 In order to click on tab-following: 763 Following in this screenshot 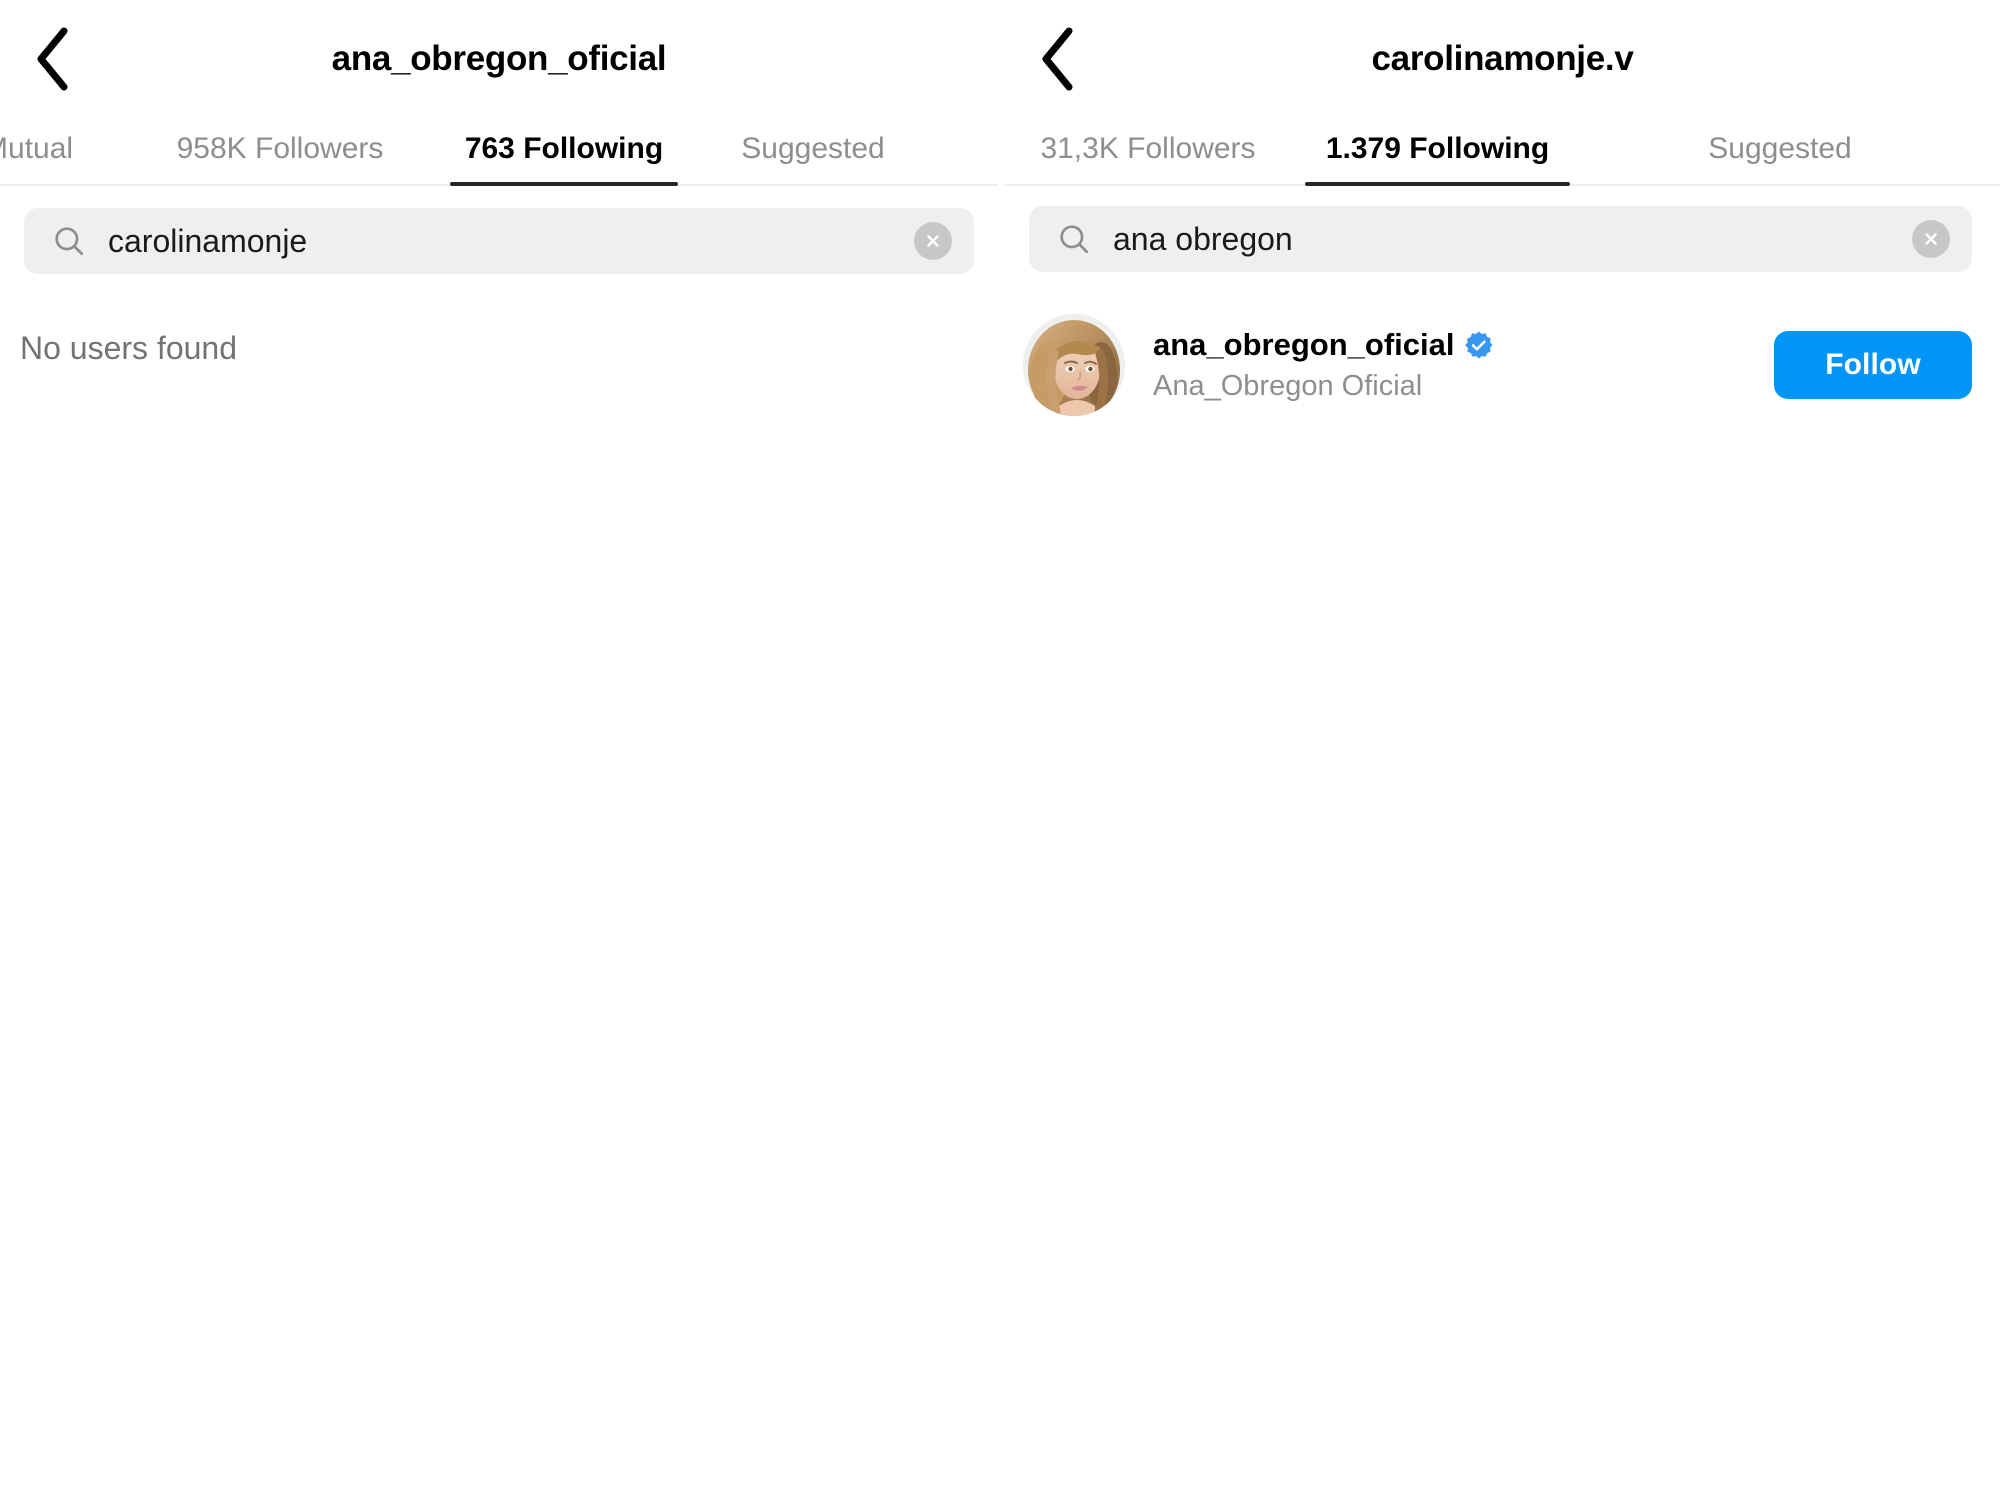, I will do `click(564, 159)`.